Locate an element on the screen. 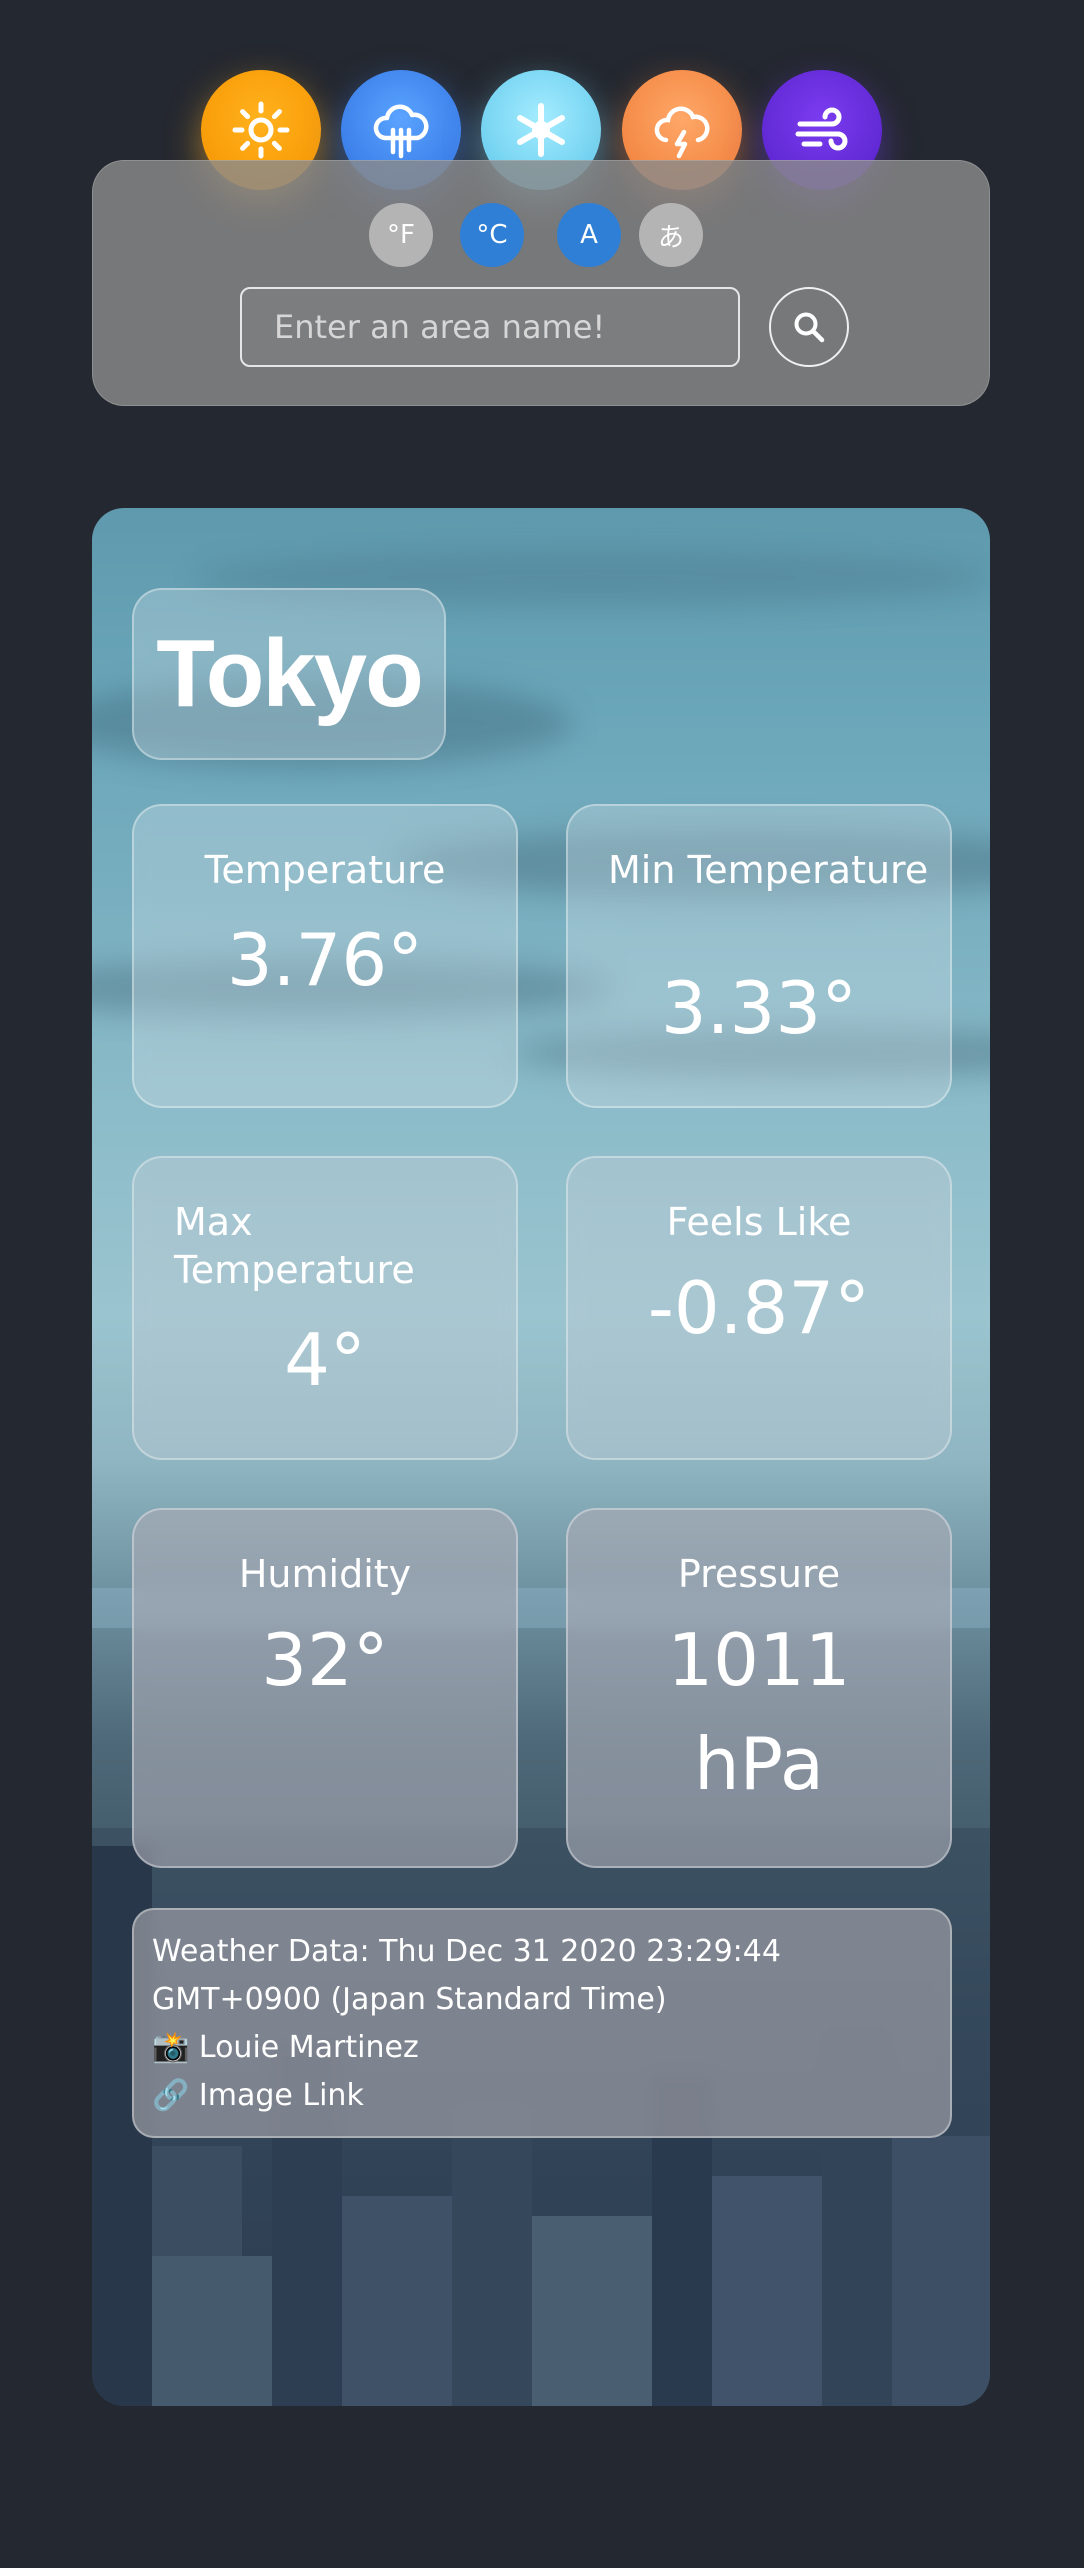 This screenshot has height=2568, width=1084. temperature-tile: Temperature 3.76° is located at coordinates (325, 956).